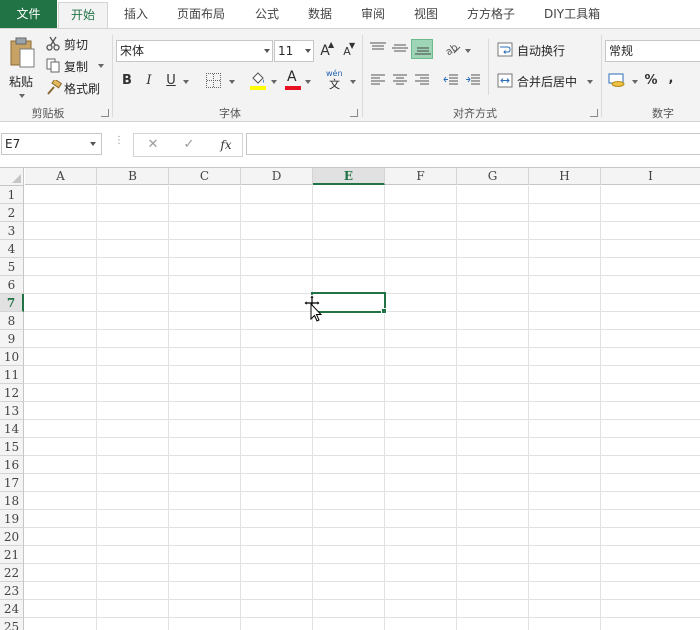  I want to click on row-header: 12, so click(12, 393).